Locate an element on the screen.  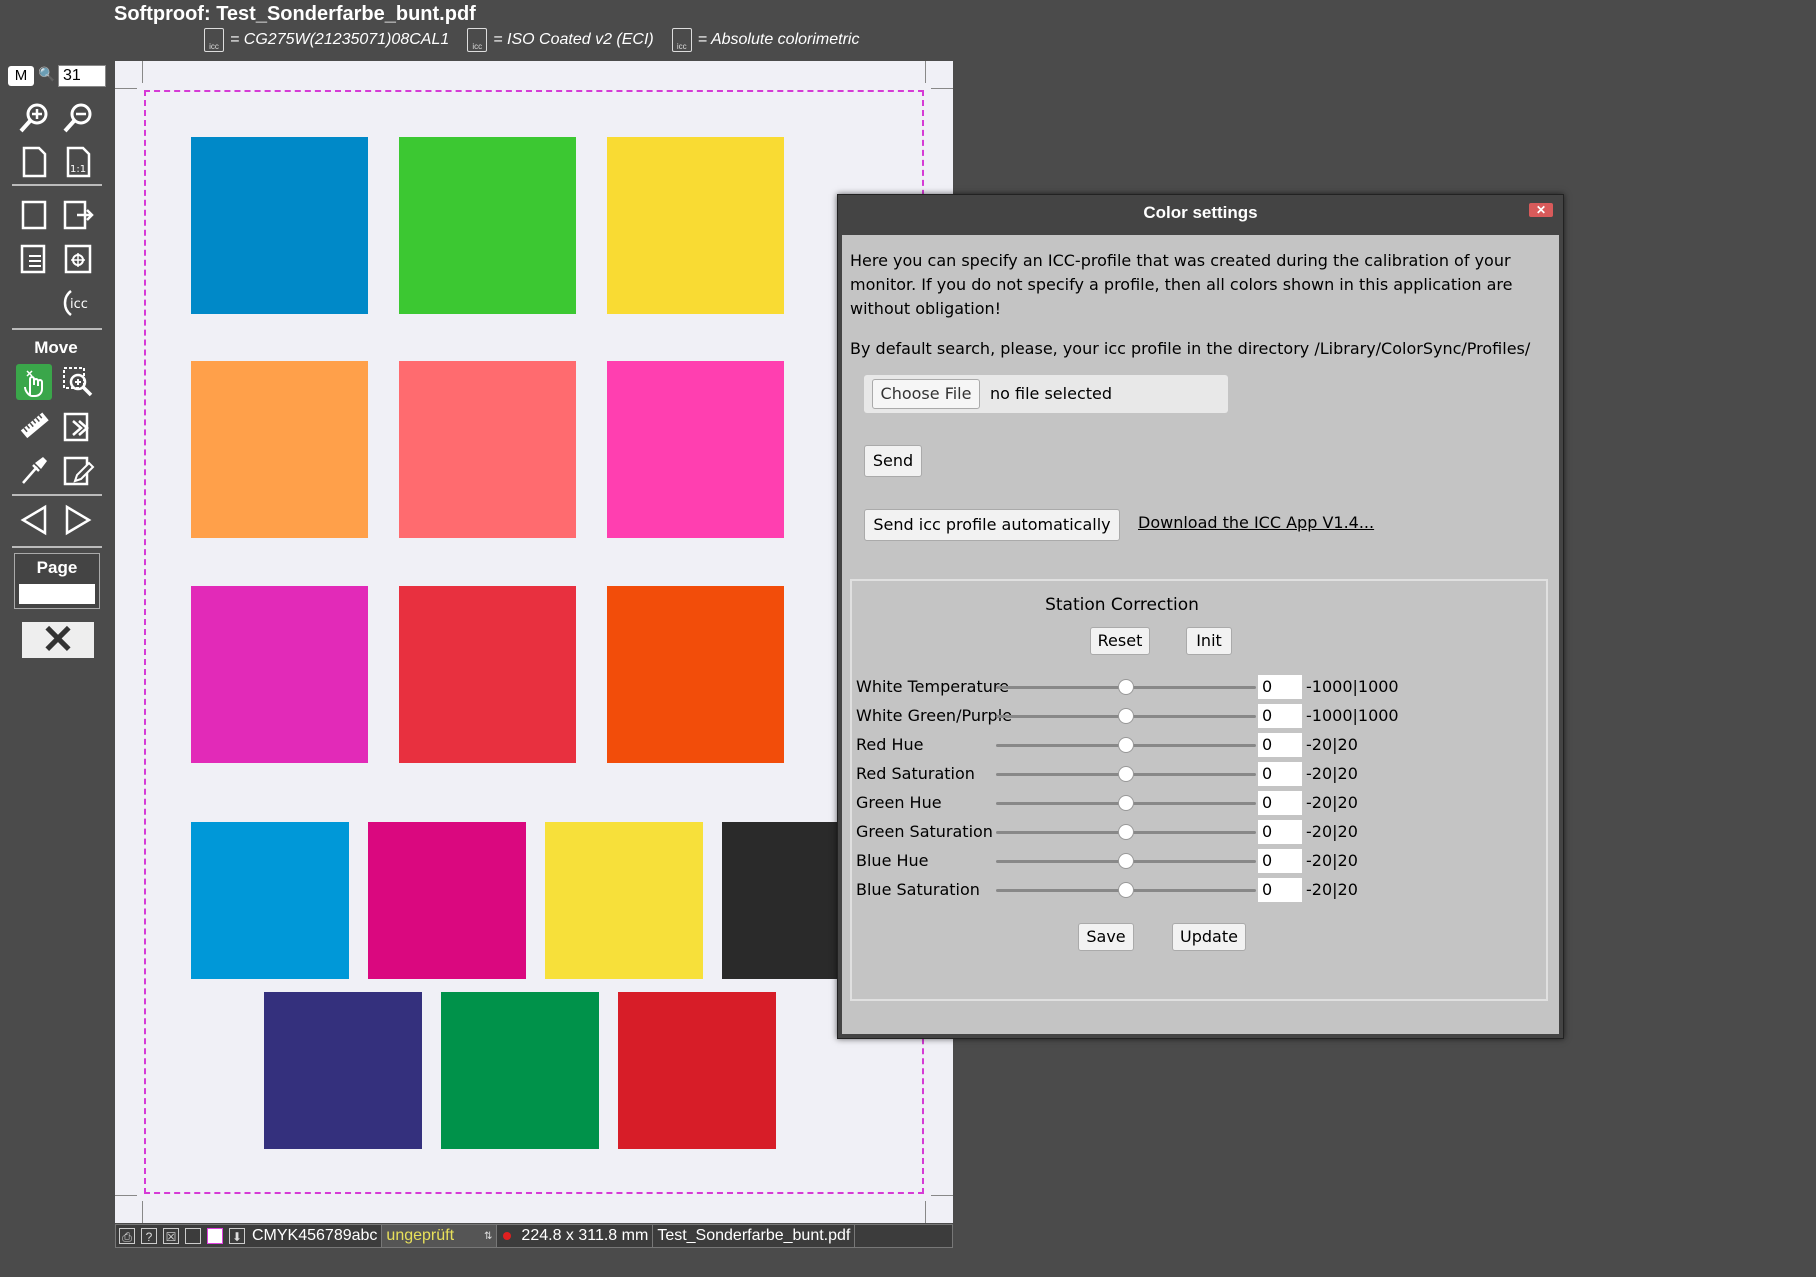
slider-range: -1000|1000 is located at coordinates (1352, 686).